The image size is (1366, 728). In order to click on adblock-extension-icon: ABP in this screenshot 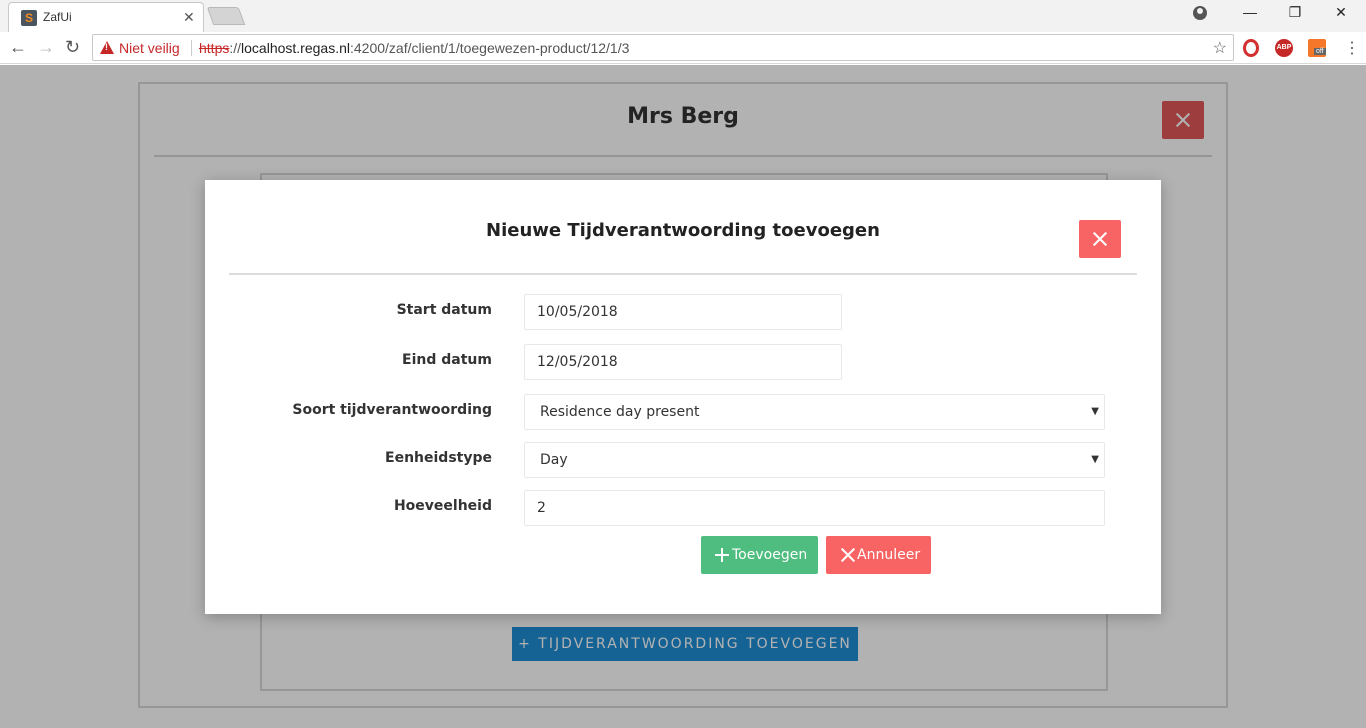, I will do `click(1284, 48)`.